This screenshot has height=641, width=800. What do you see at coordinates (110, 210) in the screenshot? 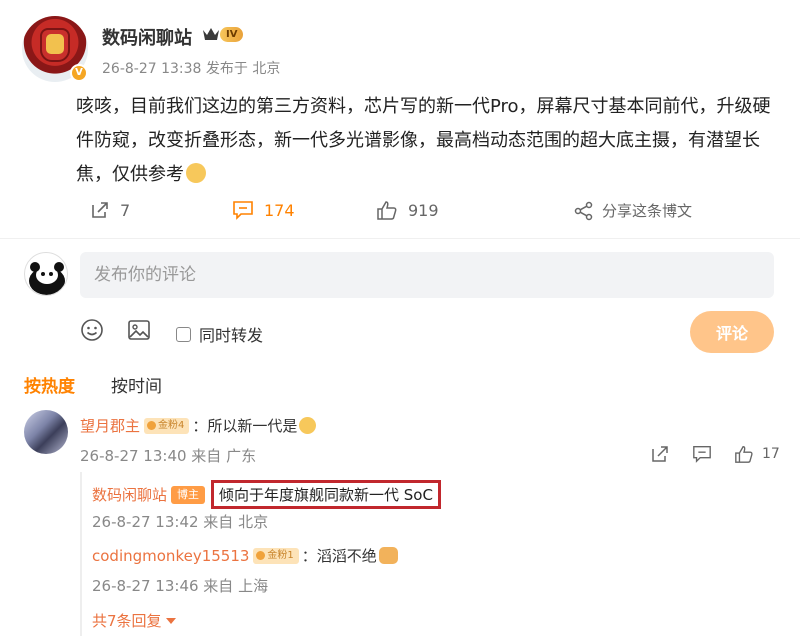
I see `repost-button: 7` at bounding box center [110, 210].